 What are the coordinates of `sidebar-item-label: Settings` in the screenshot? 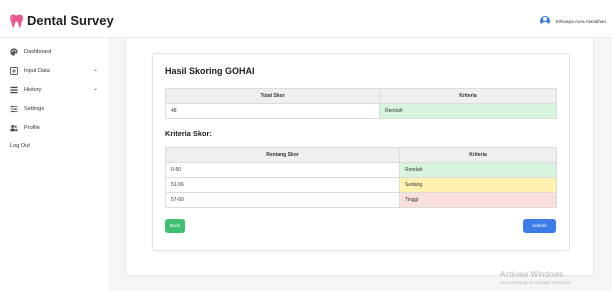 It's located at (34, 109).